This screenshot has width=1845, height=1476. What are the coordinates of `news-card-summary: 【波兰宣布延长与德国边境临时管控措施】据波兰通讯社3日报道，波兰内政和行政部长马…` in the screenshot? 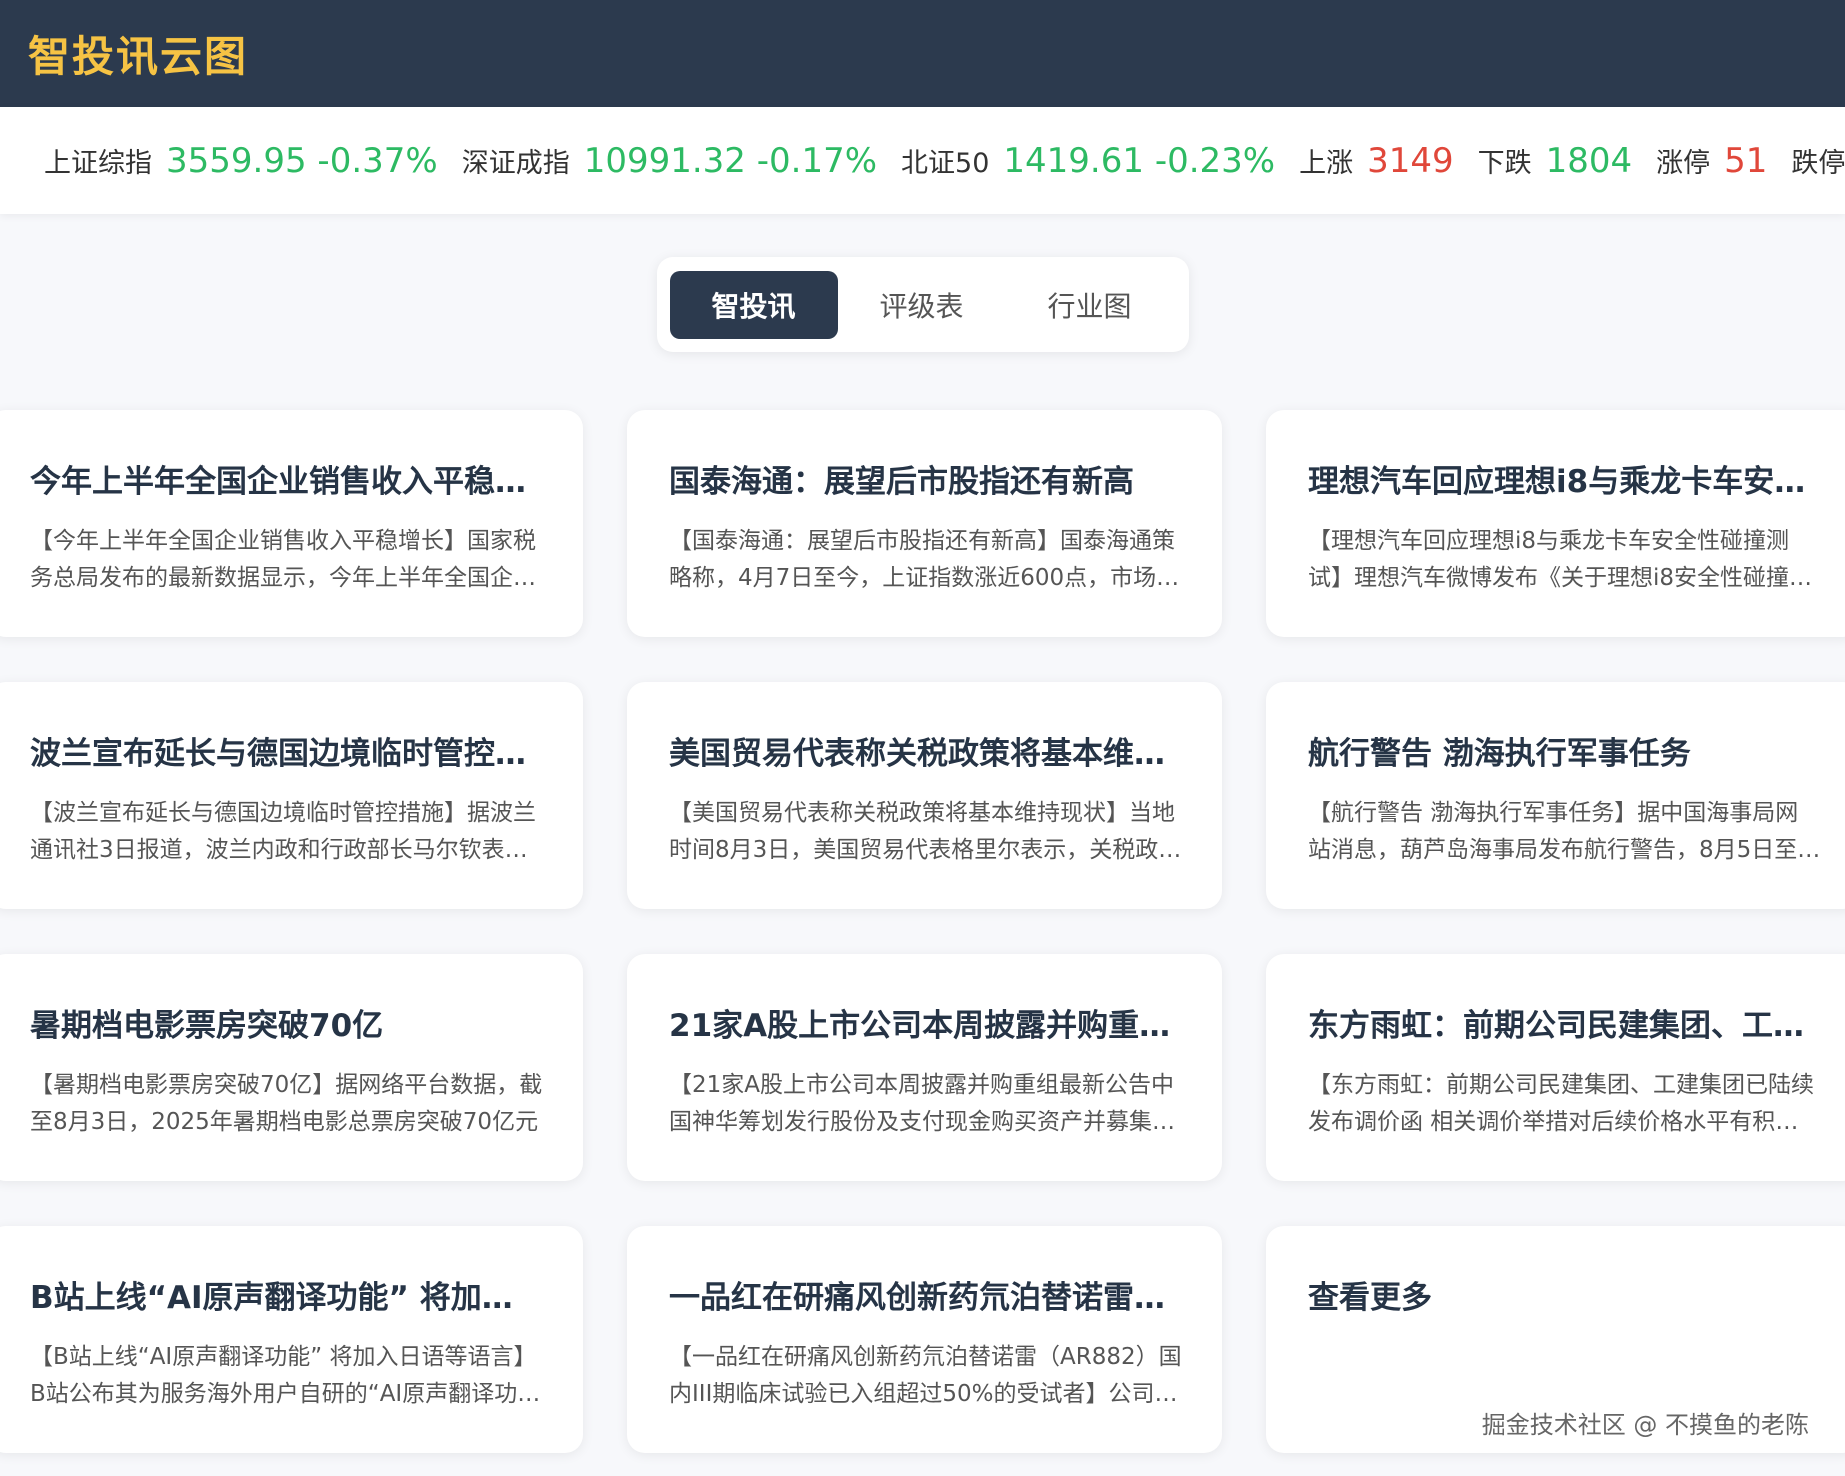 It's located at (283, 831).